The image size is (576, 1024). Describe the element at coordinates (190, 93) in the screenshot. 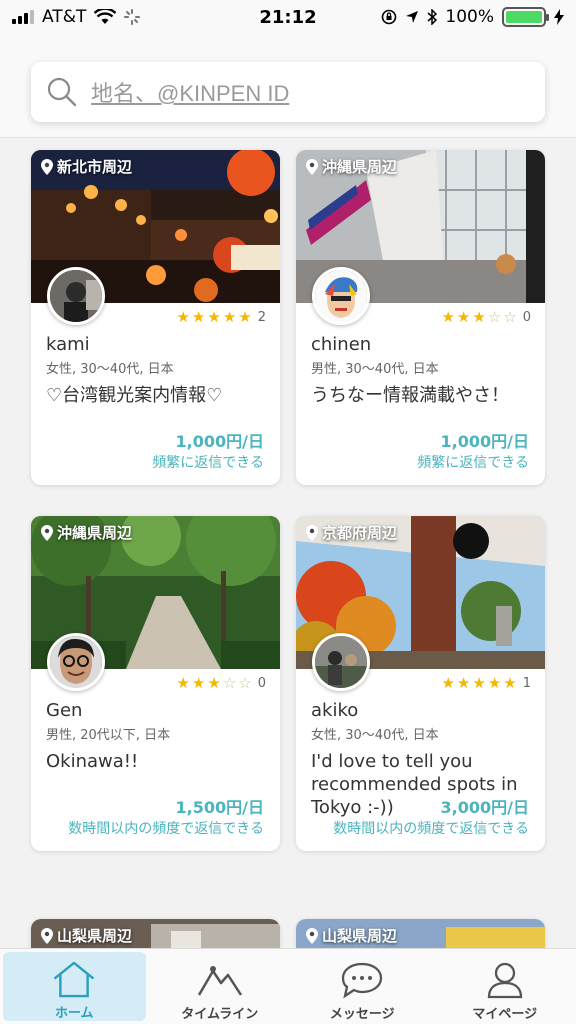

I see `search-placeholder: 地名、@KINPEN ID` at that location.